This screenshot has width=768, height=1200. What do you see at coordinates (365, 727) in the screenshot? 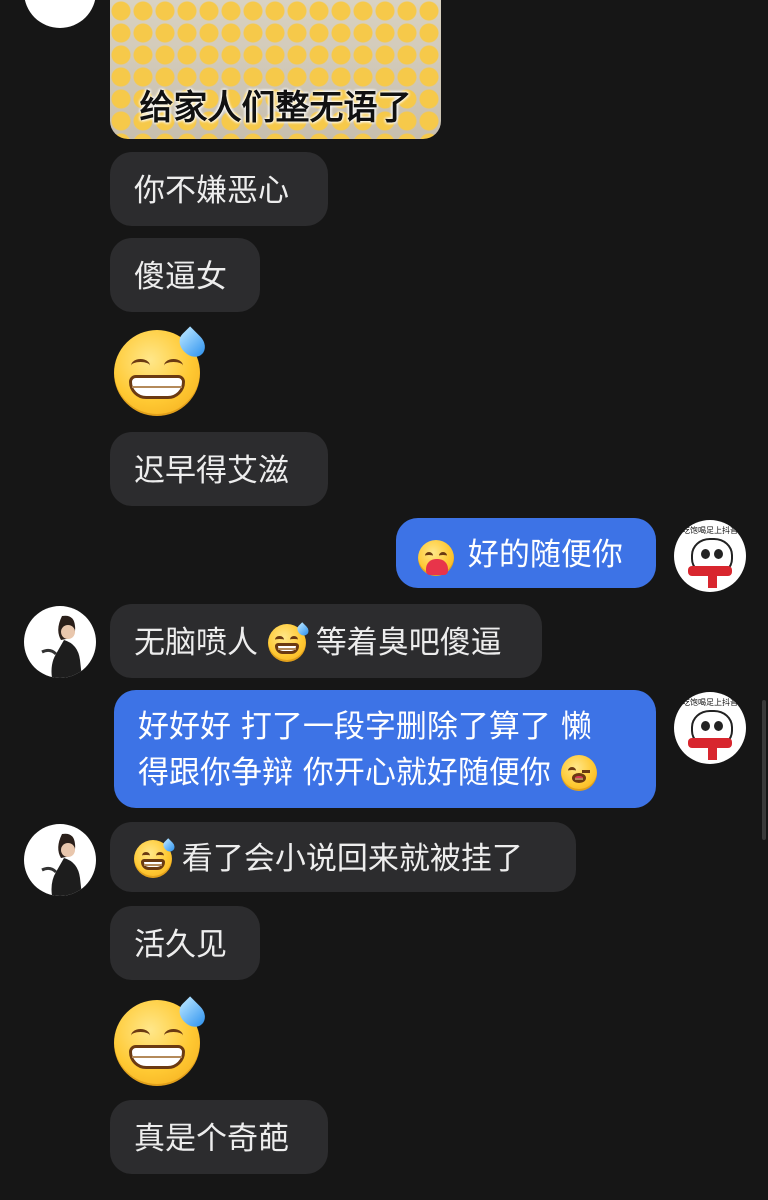
I see `message-text-line: 好好好 打了一段字删除了算了 懒` at bounding box center [365, 727].